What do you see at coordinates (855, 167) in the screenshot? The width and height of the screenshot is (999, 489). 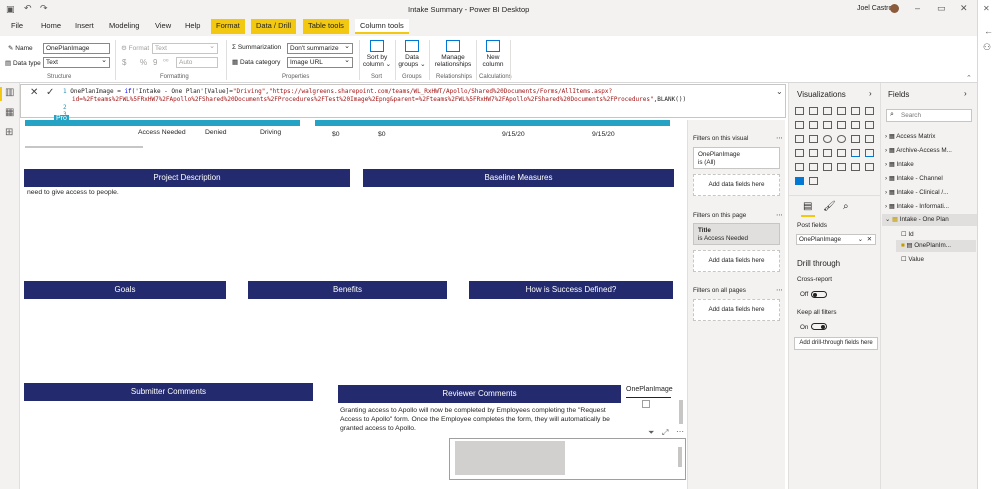 I see `qa-icon` at bounding box center [855, 167].